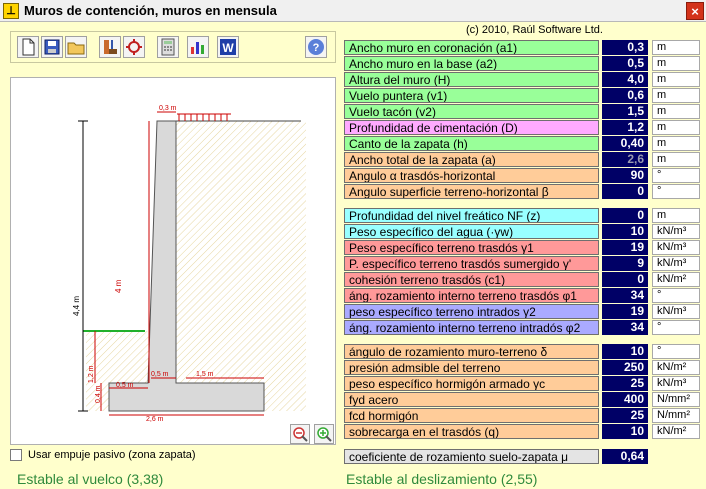  What do you see at coordinates (110, 47) in the screenshot?
I see `wall-button` at bounding box center [110, 47].